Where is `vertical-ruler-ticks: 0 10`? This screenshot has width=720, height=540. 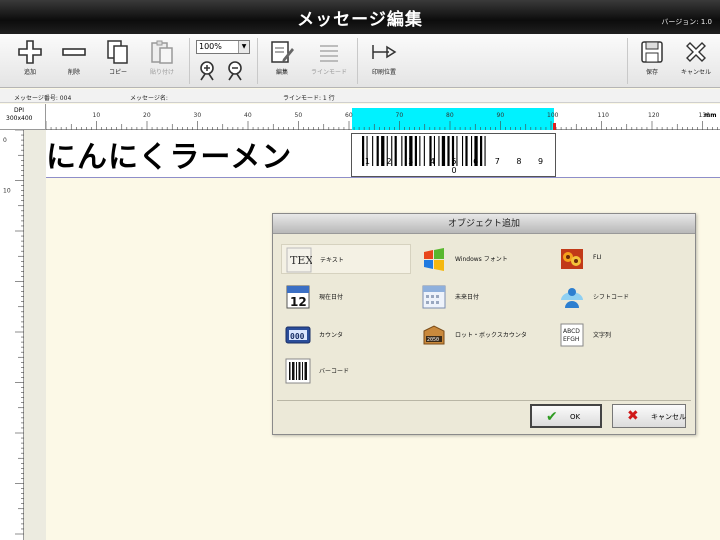 vertical-ruler-ticks: 0 10 is located at coordinates (13, 332).